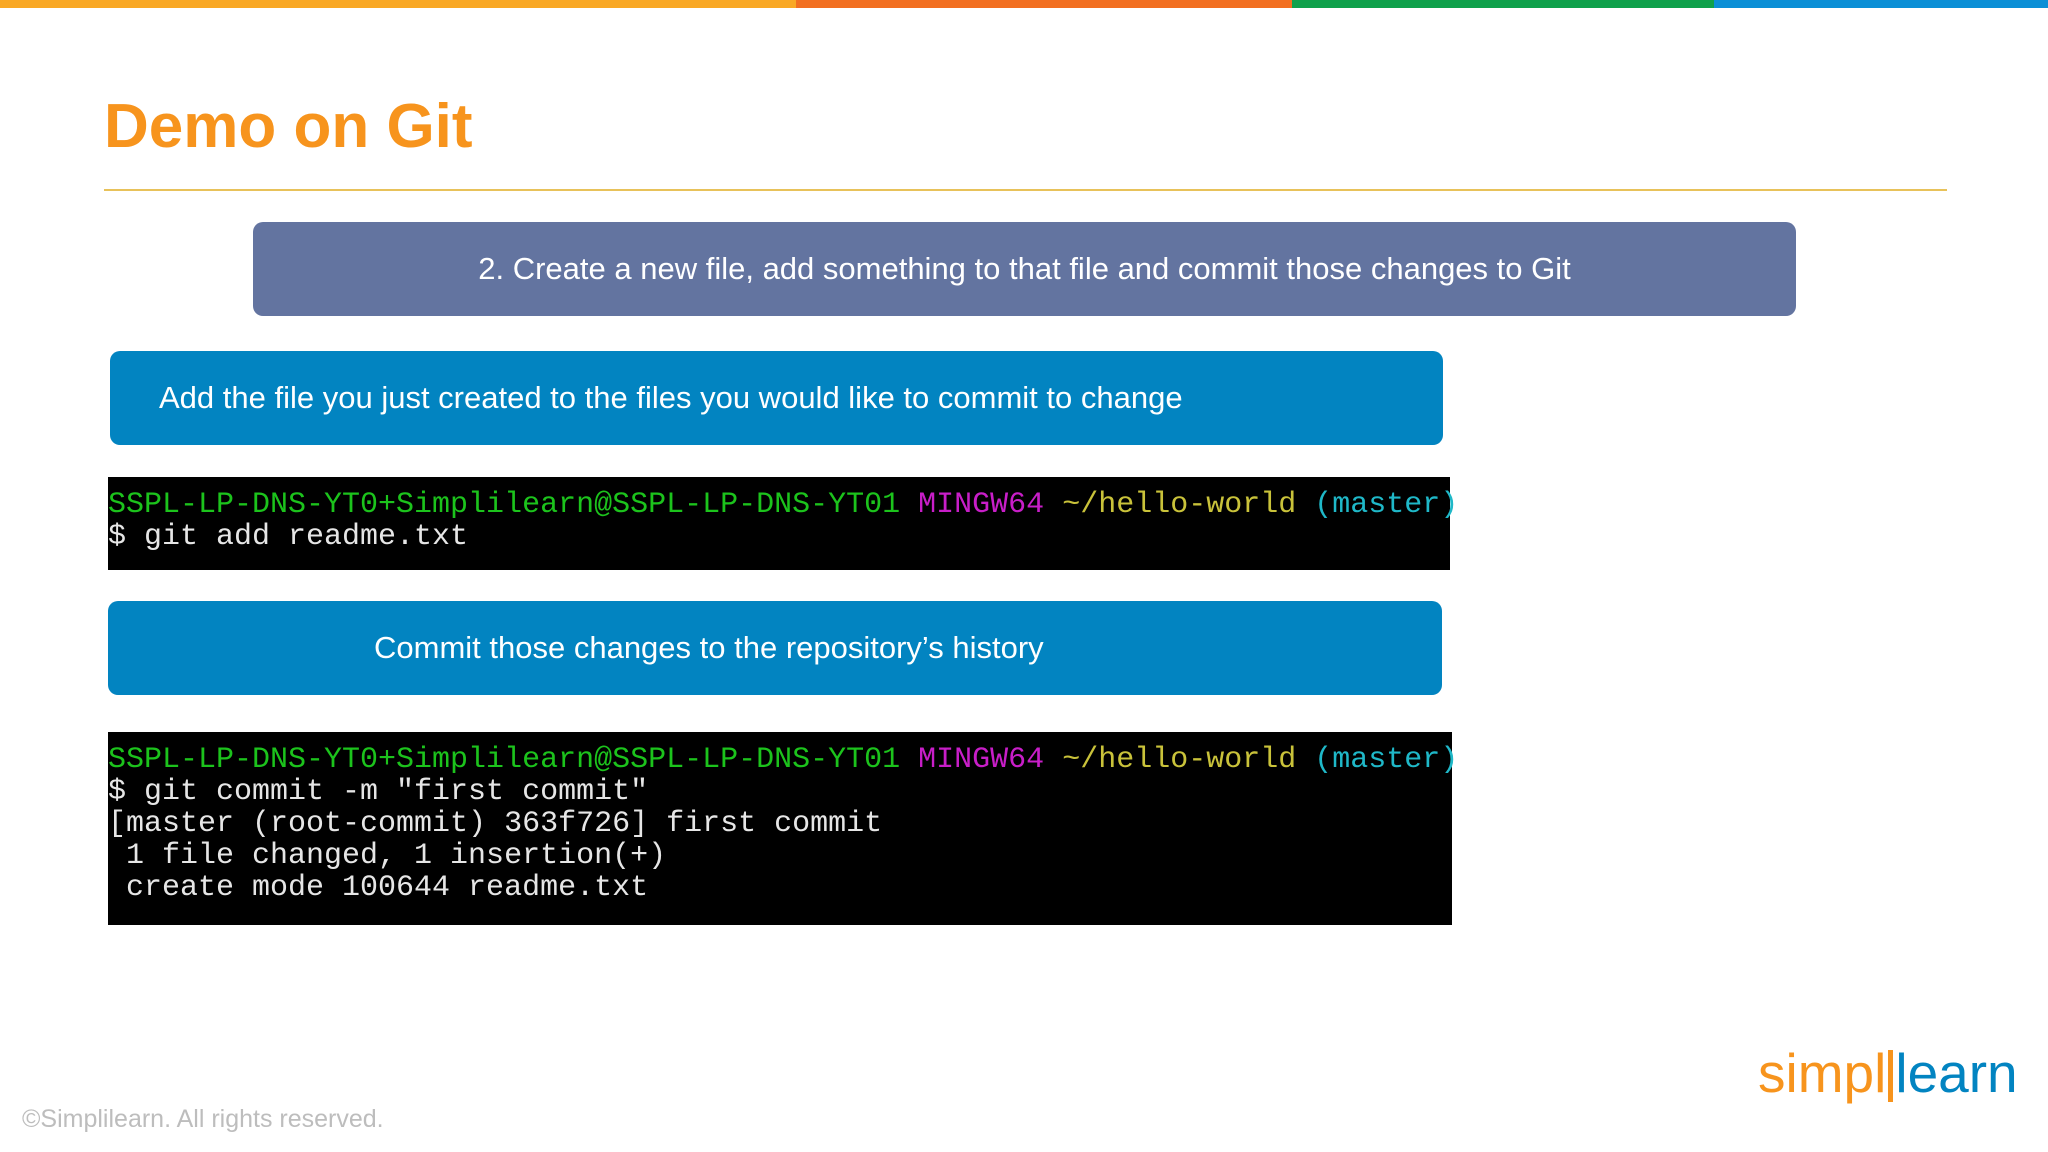 The width and height of the screenshot is (2048, 1152). What do you see at coordinates (378, 792) in the screenshot?
I see `terminal-command-line: $ git commit -m "first commit"` at bounding box center [378, 792].